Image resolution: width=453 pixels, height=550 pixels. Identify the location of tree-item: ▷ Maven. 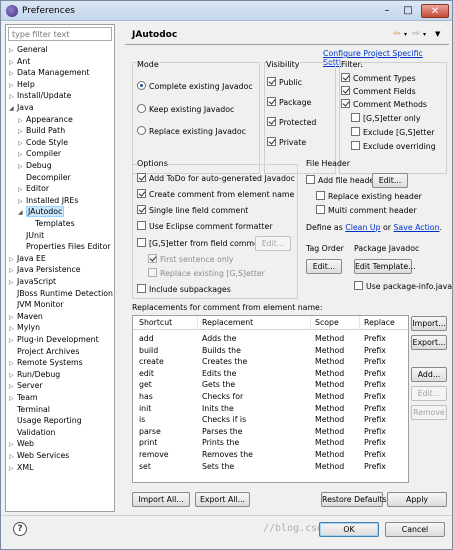
(26, 316).